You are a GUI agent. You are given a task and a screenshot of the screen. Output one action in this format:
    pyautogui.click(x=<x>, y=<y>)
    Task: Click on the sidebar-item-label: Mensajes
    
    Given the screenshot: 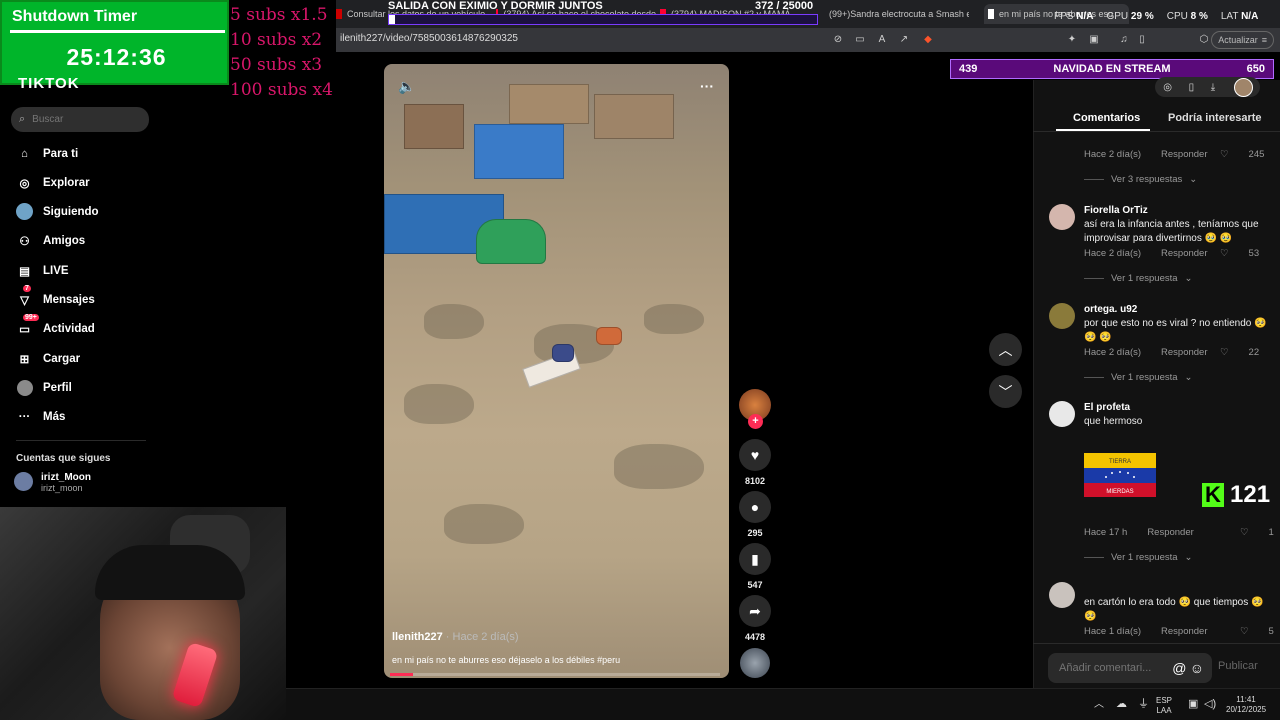 What is the action you would take?
    pyautogui.click(x=69, y=299)
    